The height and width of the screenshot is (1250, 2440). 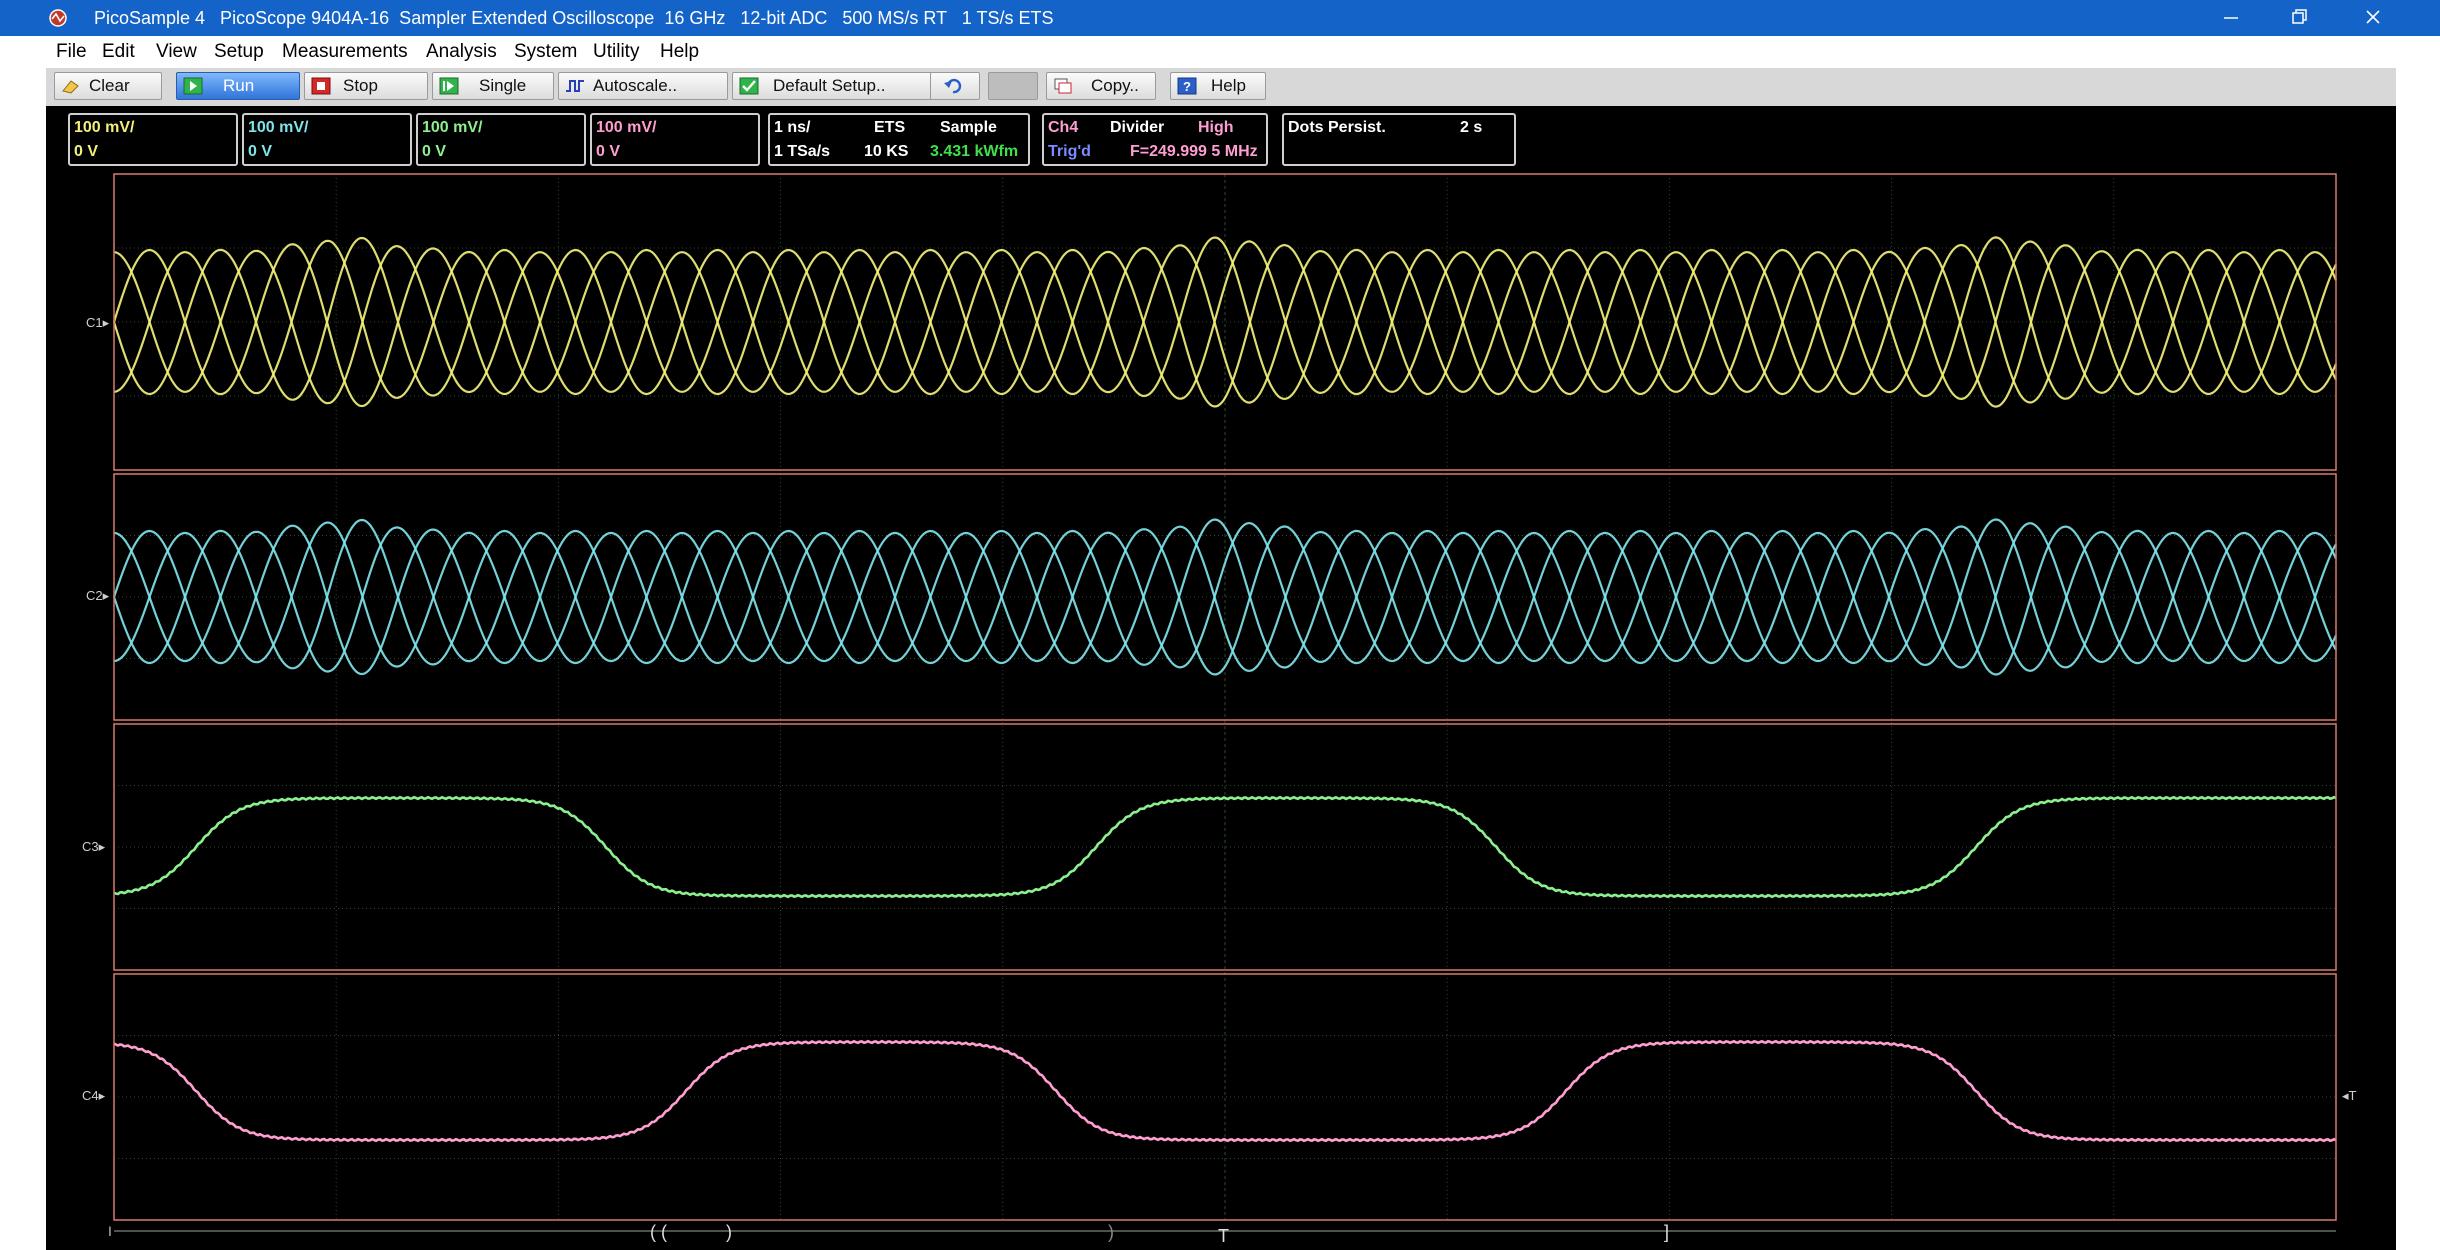 What do you see at coordinates (345, 52) in the screenshot?
I see `menu-measurements: Measurements` at bounding box center [345, 52].